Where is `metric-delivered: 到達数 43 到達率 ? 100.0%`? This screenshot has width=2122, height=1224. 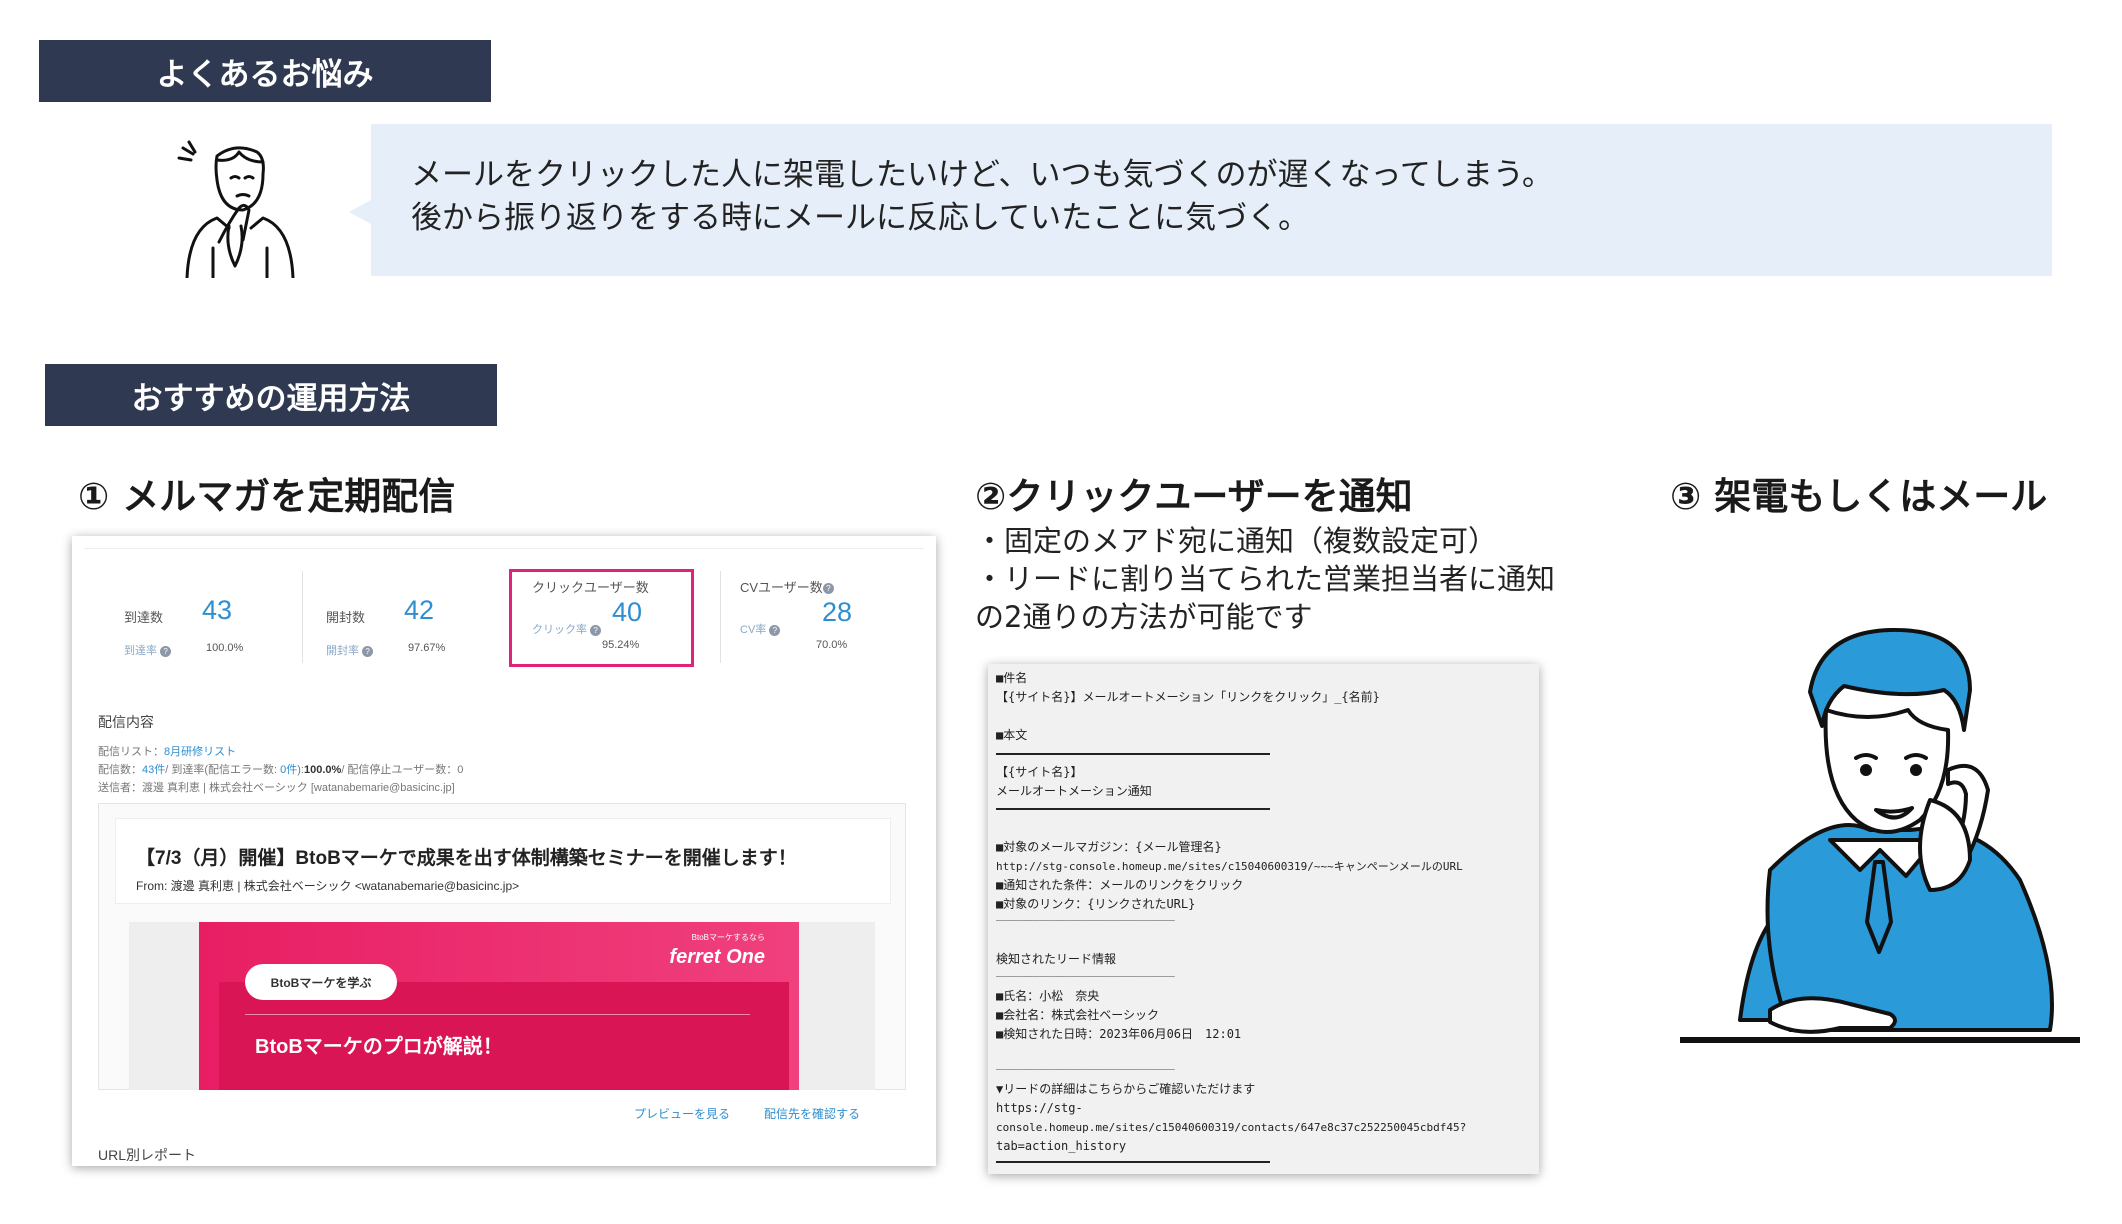
metric-delivered: 到達数 43 到達率 ? 100.0% is located at coordinates (204, 617).